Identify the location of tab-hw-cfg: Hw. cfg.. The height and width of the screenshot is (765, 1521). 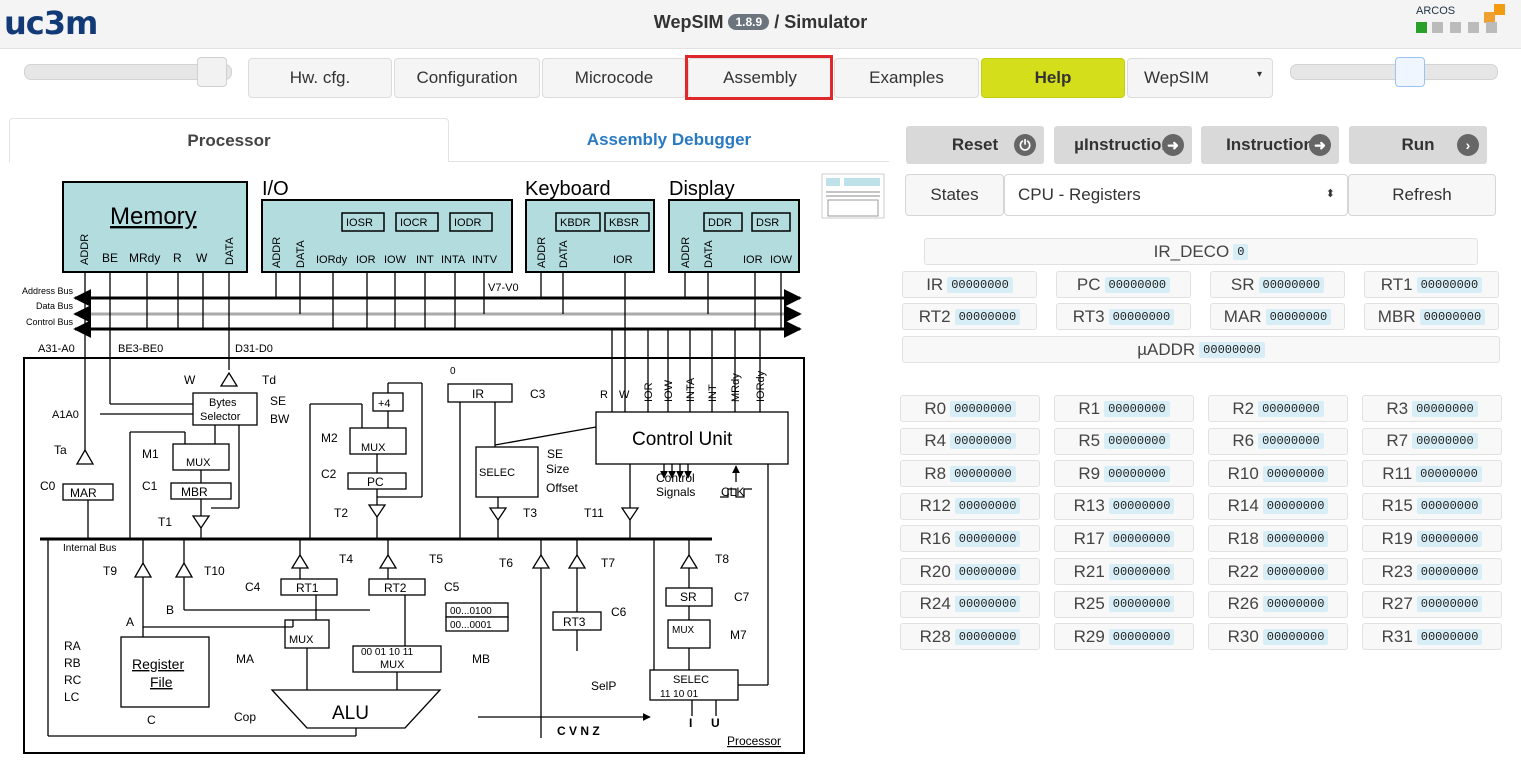
(320, 78).